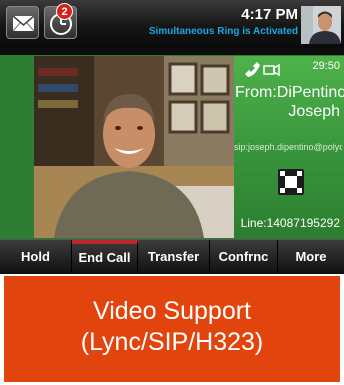 The height and width of the screenshot is (385, 344). Describe the element at coordinates (311, 256) in the screenshot. I see `more-button: More` at that location.